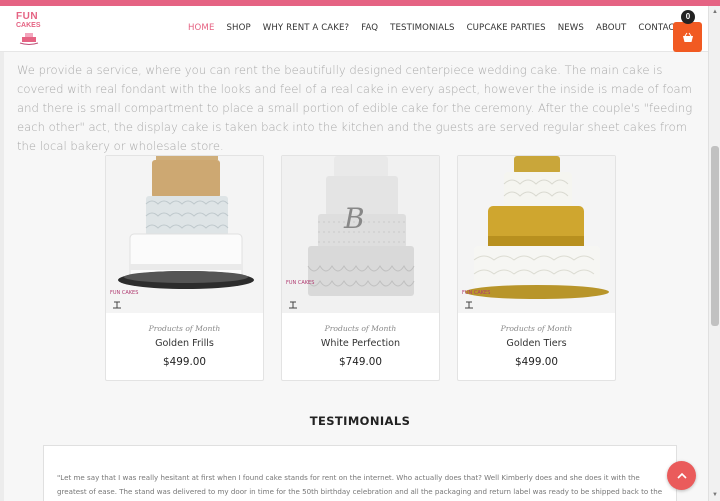 This screenshot has height=501, width=720. What do you see at coordinates (354, 218) in the screenshot?
I see `svg-text: B` at bounding box center [354, 218].